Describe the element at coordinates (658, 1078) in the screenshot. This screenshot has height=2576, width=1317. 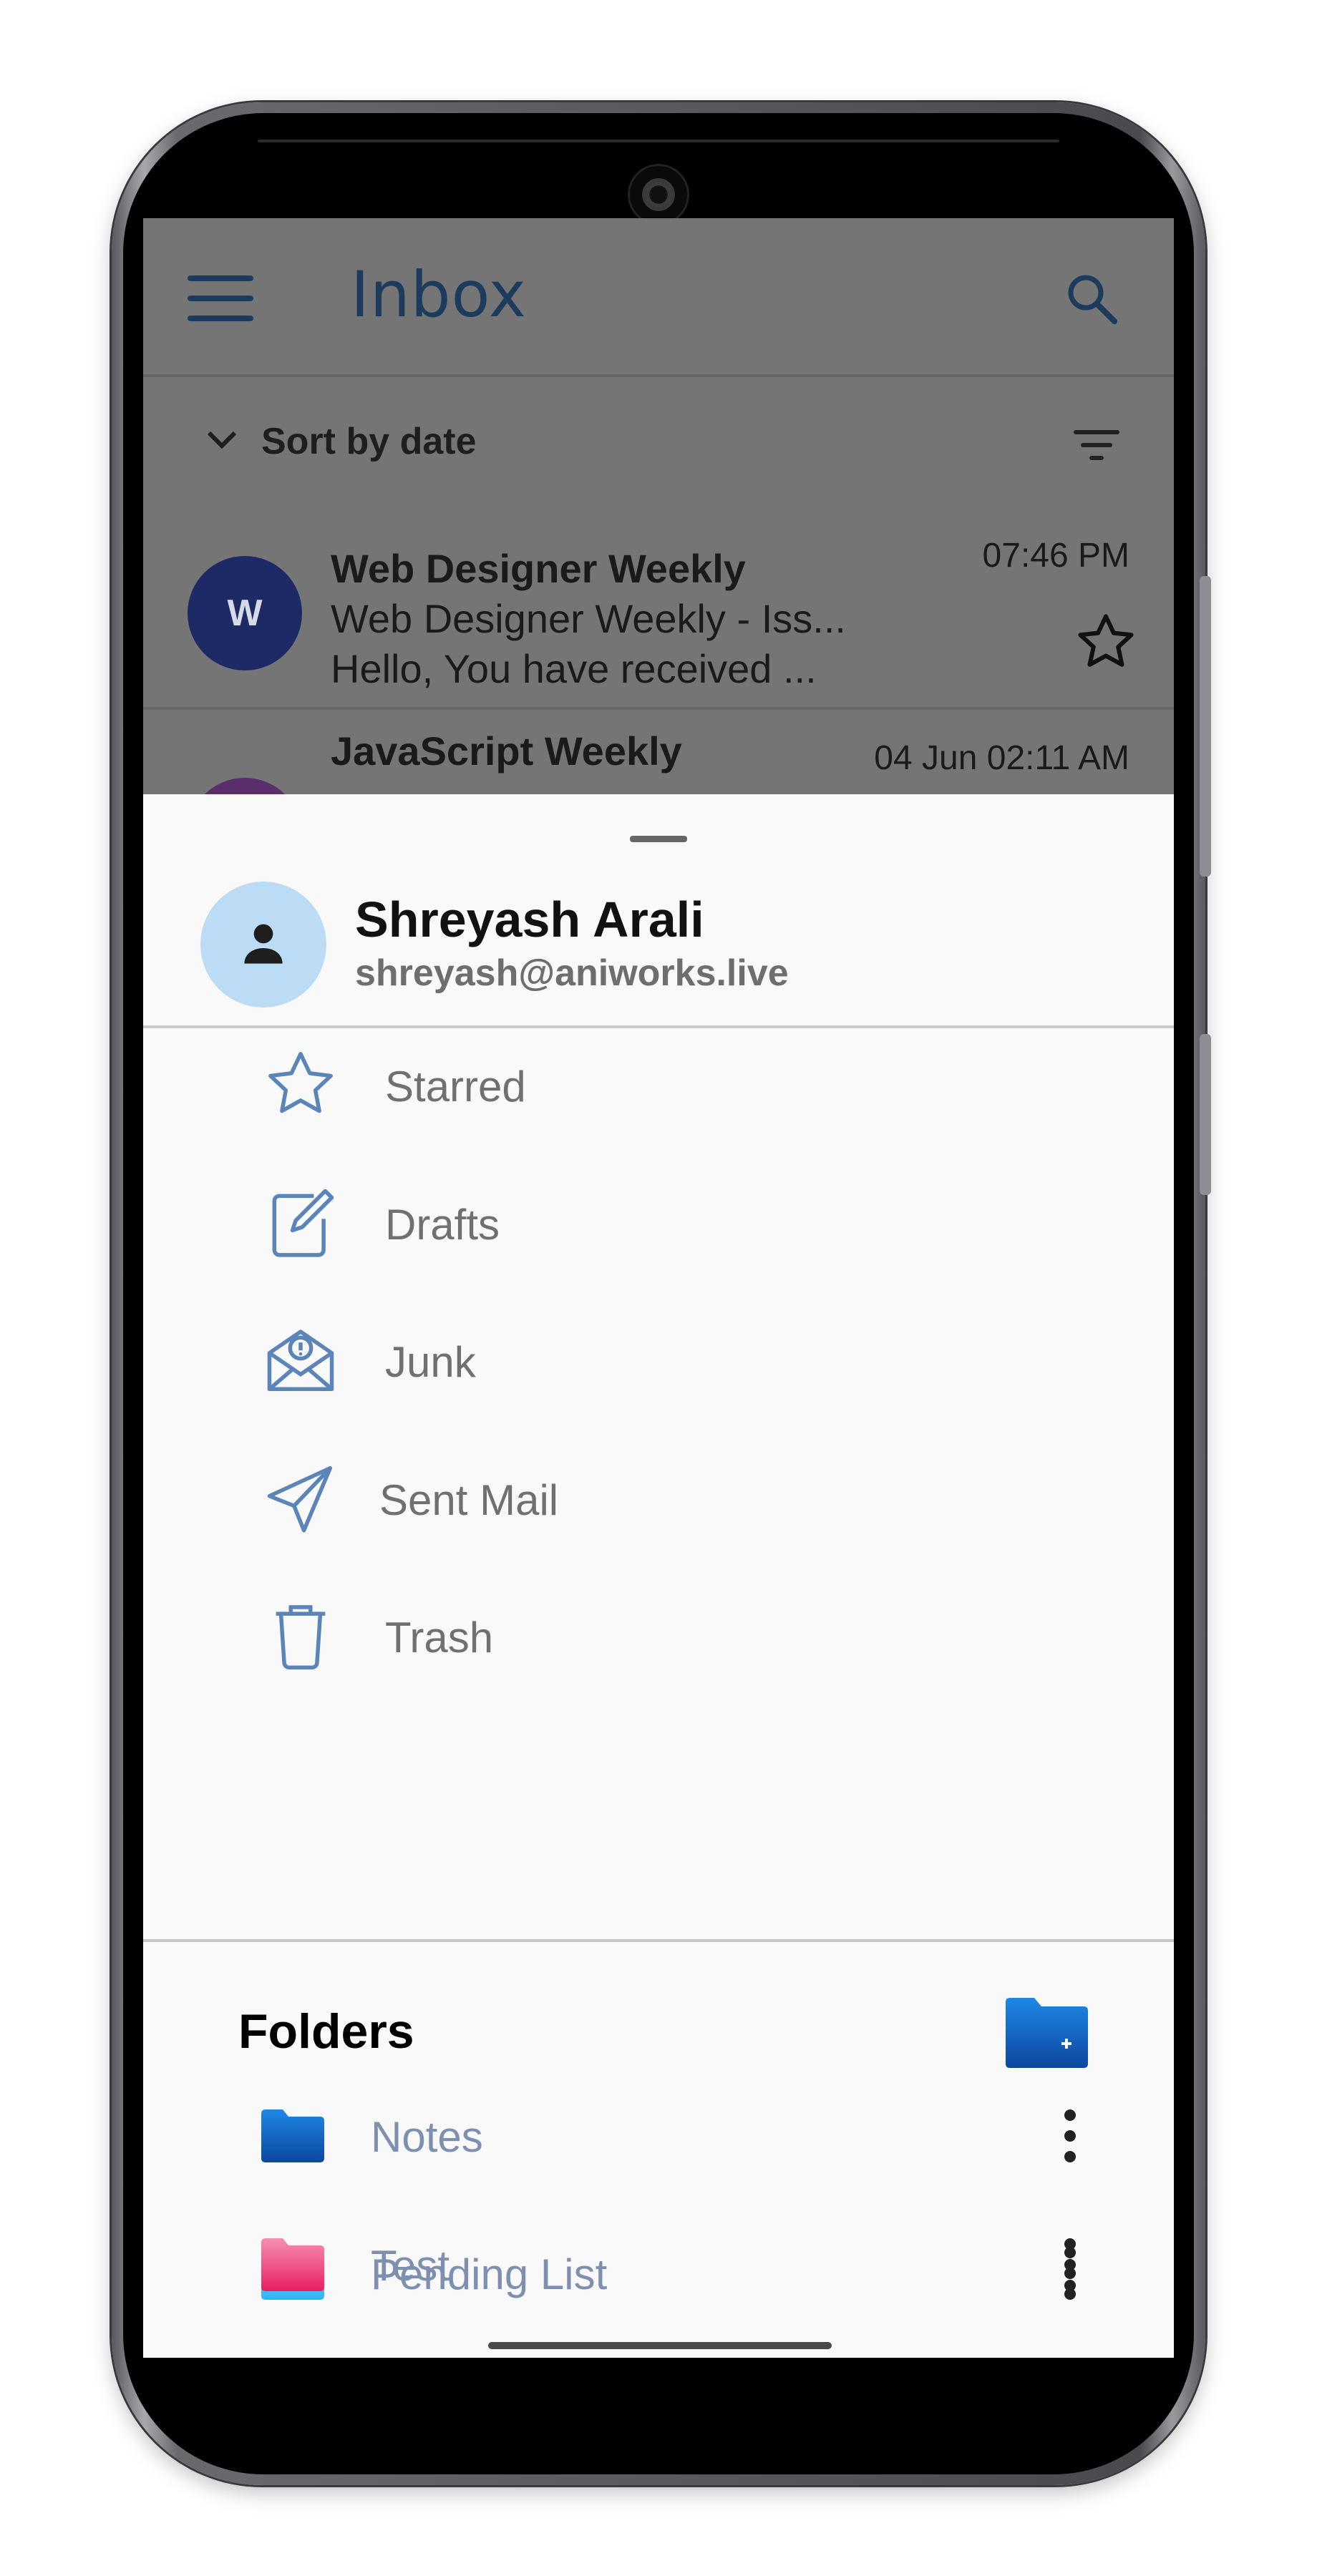
I see `nav-item-starred: Starred` at that location.